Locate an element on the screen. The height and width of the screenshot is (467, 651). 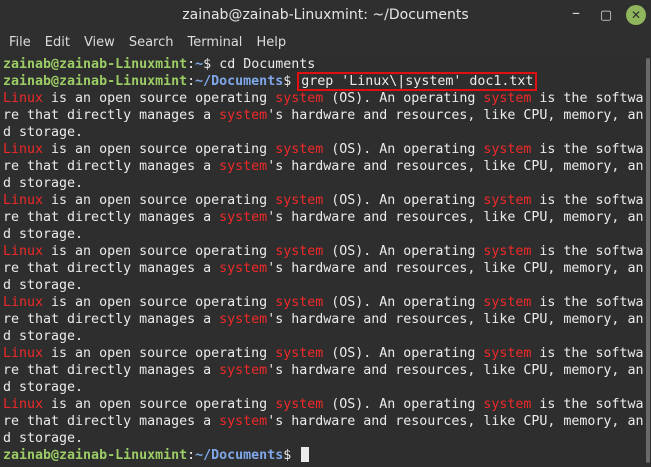
menu-search: Search is located at coordinates (151, 43).